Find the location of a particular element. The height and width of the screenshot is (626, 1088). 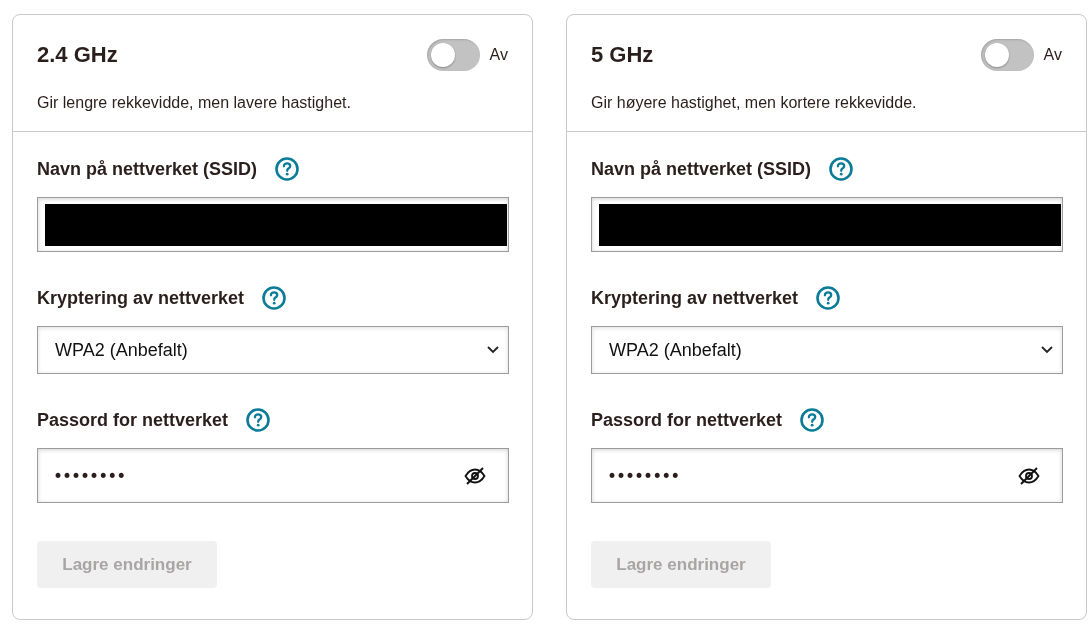

band-description: Gir lengre rekkevidde, men lavere hastighet. is located at coordinates (194, 103).